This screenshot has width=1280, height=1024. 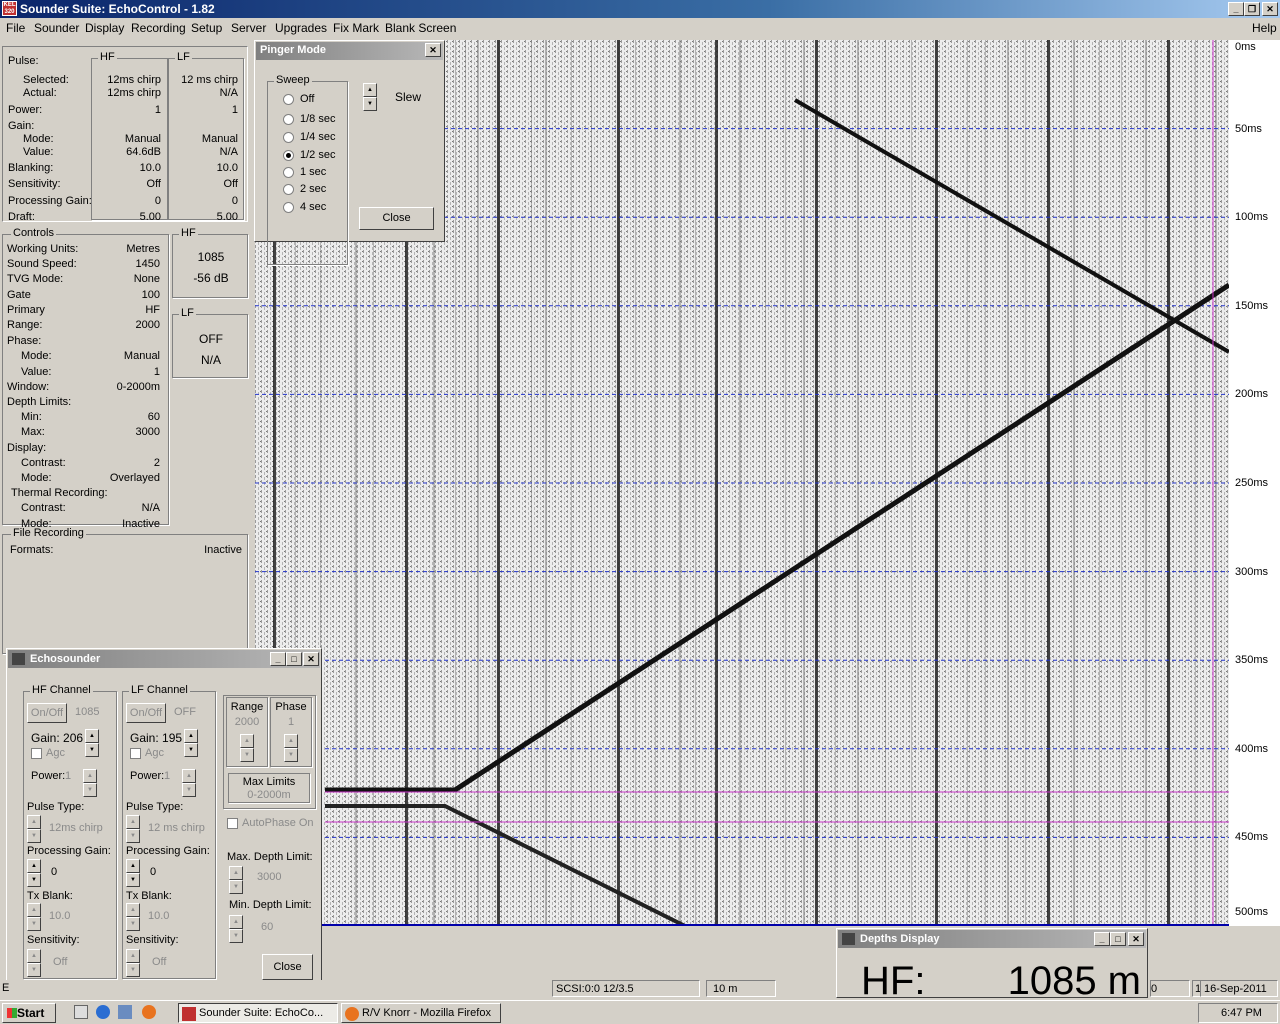 I want to click on sweep-option: 1/4 sec, so click(x=309, y=137).